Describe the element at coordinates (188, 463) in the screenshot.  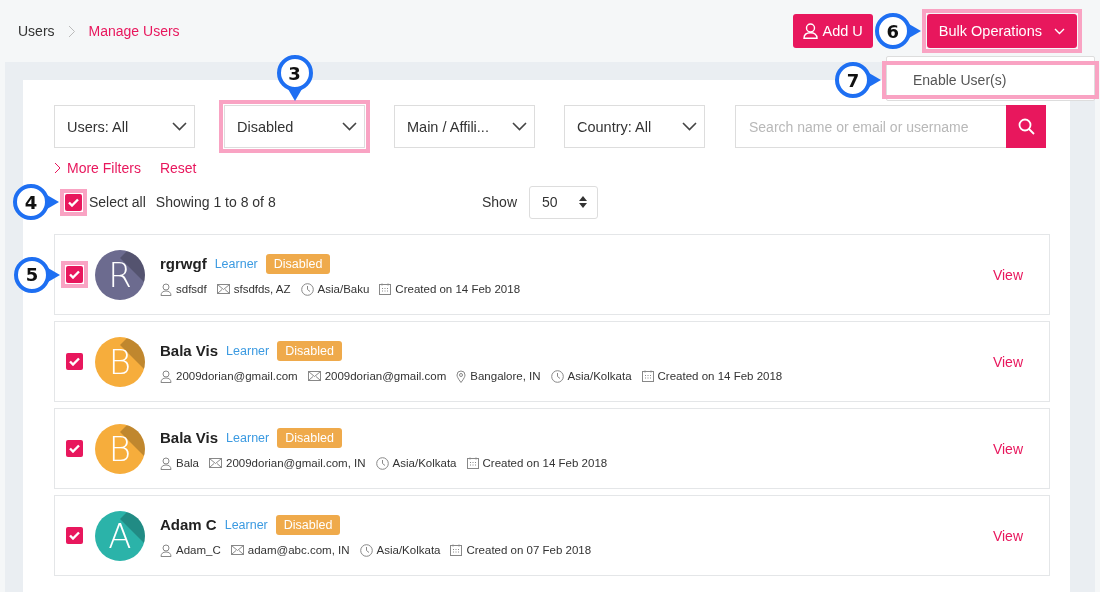
I see `meta-text: Bala` at that location.